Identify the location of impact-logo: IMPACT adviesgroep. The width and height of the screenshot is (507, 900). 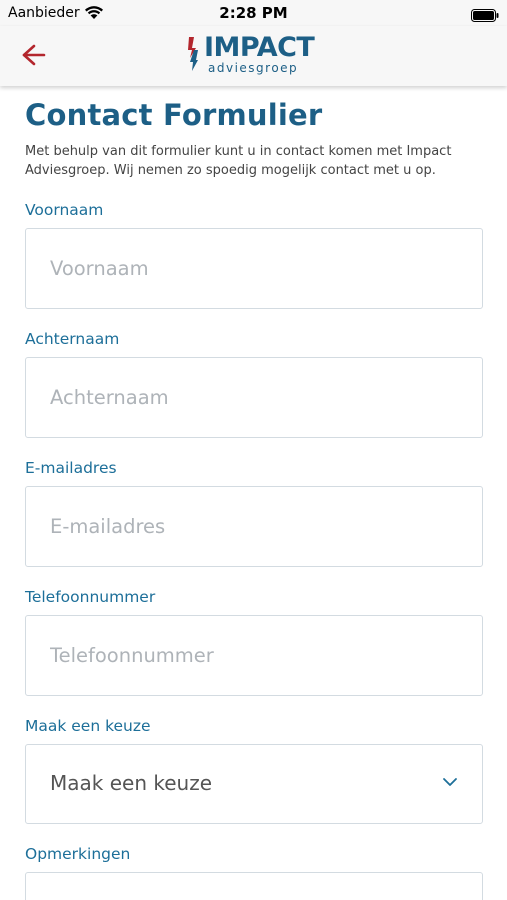
(256, 55).